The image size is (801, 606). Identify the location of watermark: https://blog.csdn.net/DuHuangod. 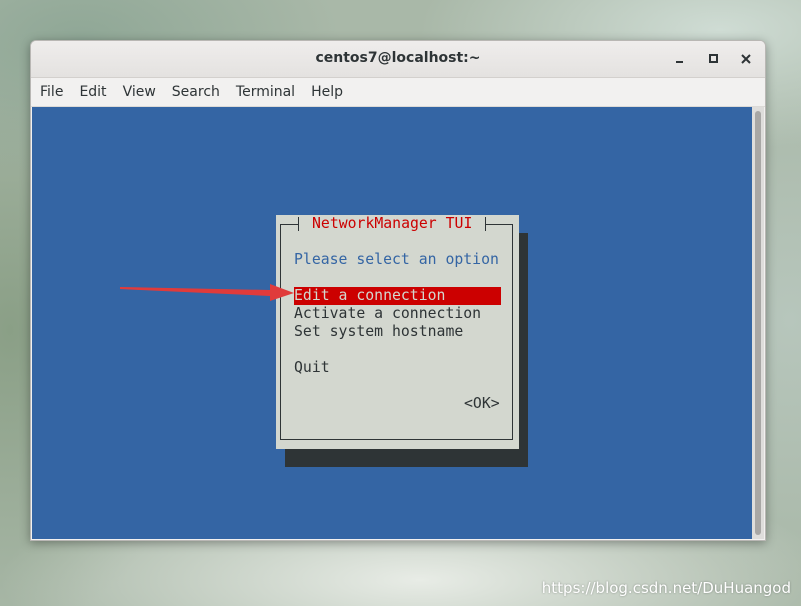
(666, 588).